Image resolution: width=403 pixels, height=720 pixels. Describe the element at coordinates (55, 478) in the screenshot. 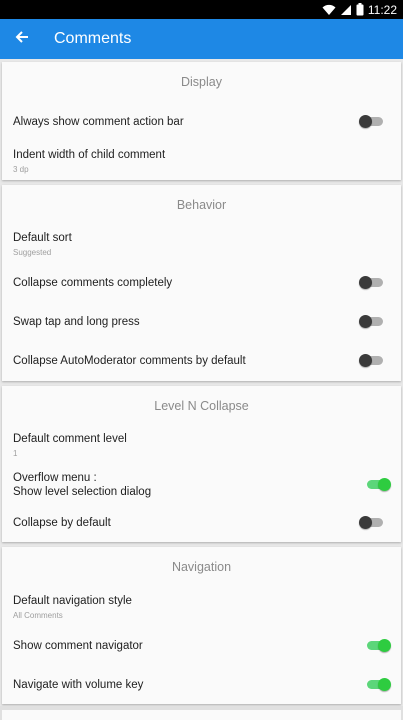

I see `setting-title-line1: Overflow menu :` at that location.